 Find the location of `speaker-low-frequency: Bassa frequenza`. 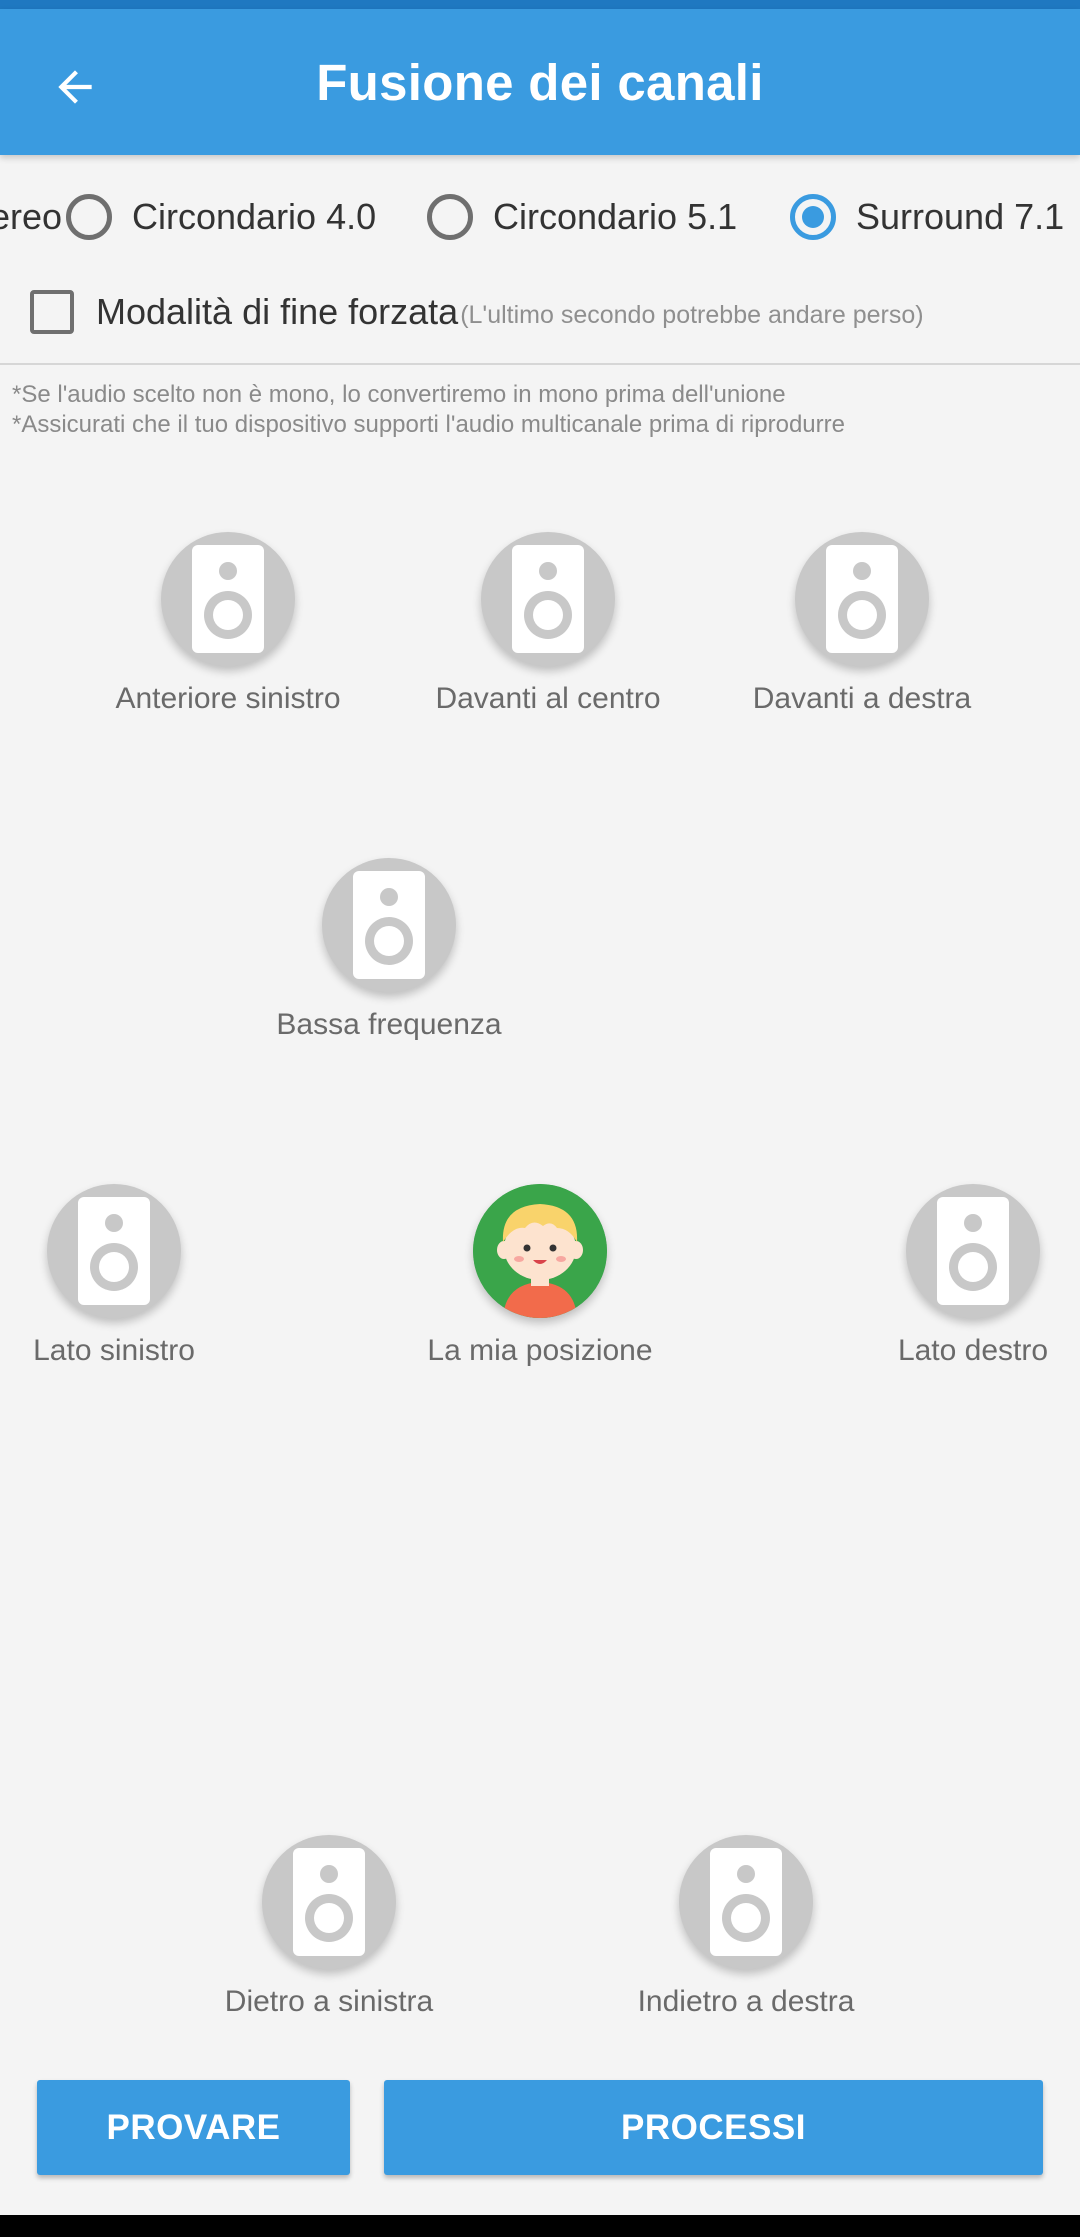

speaker-low-frequency: Bassa frequenza is located at coordinates (389, 950).